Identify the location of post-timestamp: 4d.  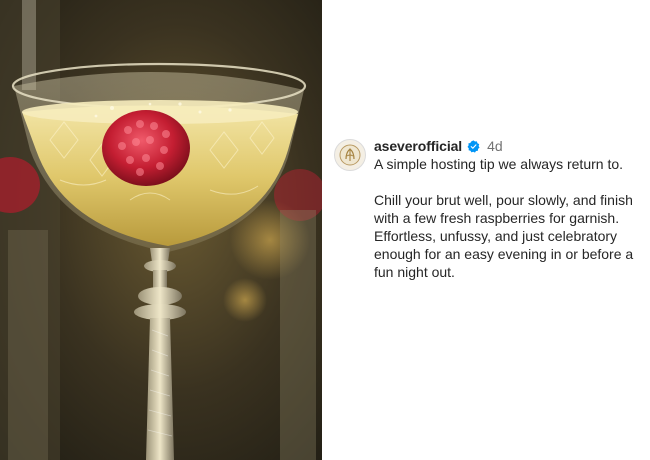
(495, 146).